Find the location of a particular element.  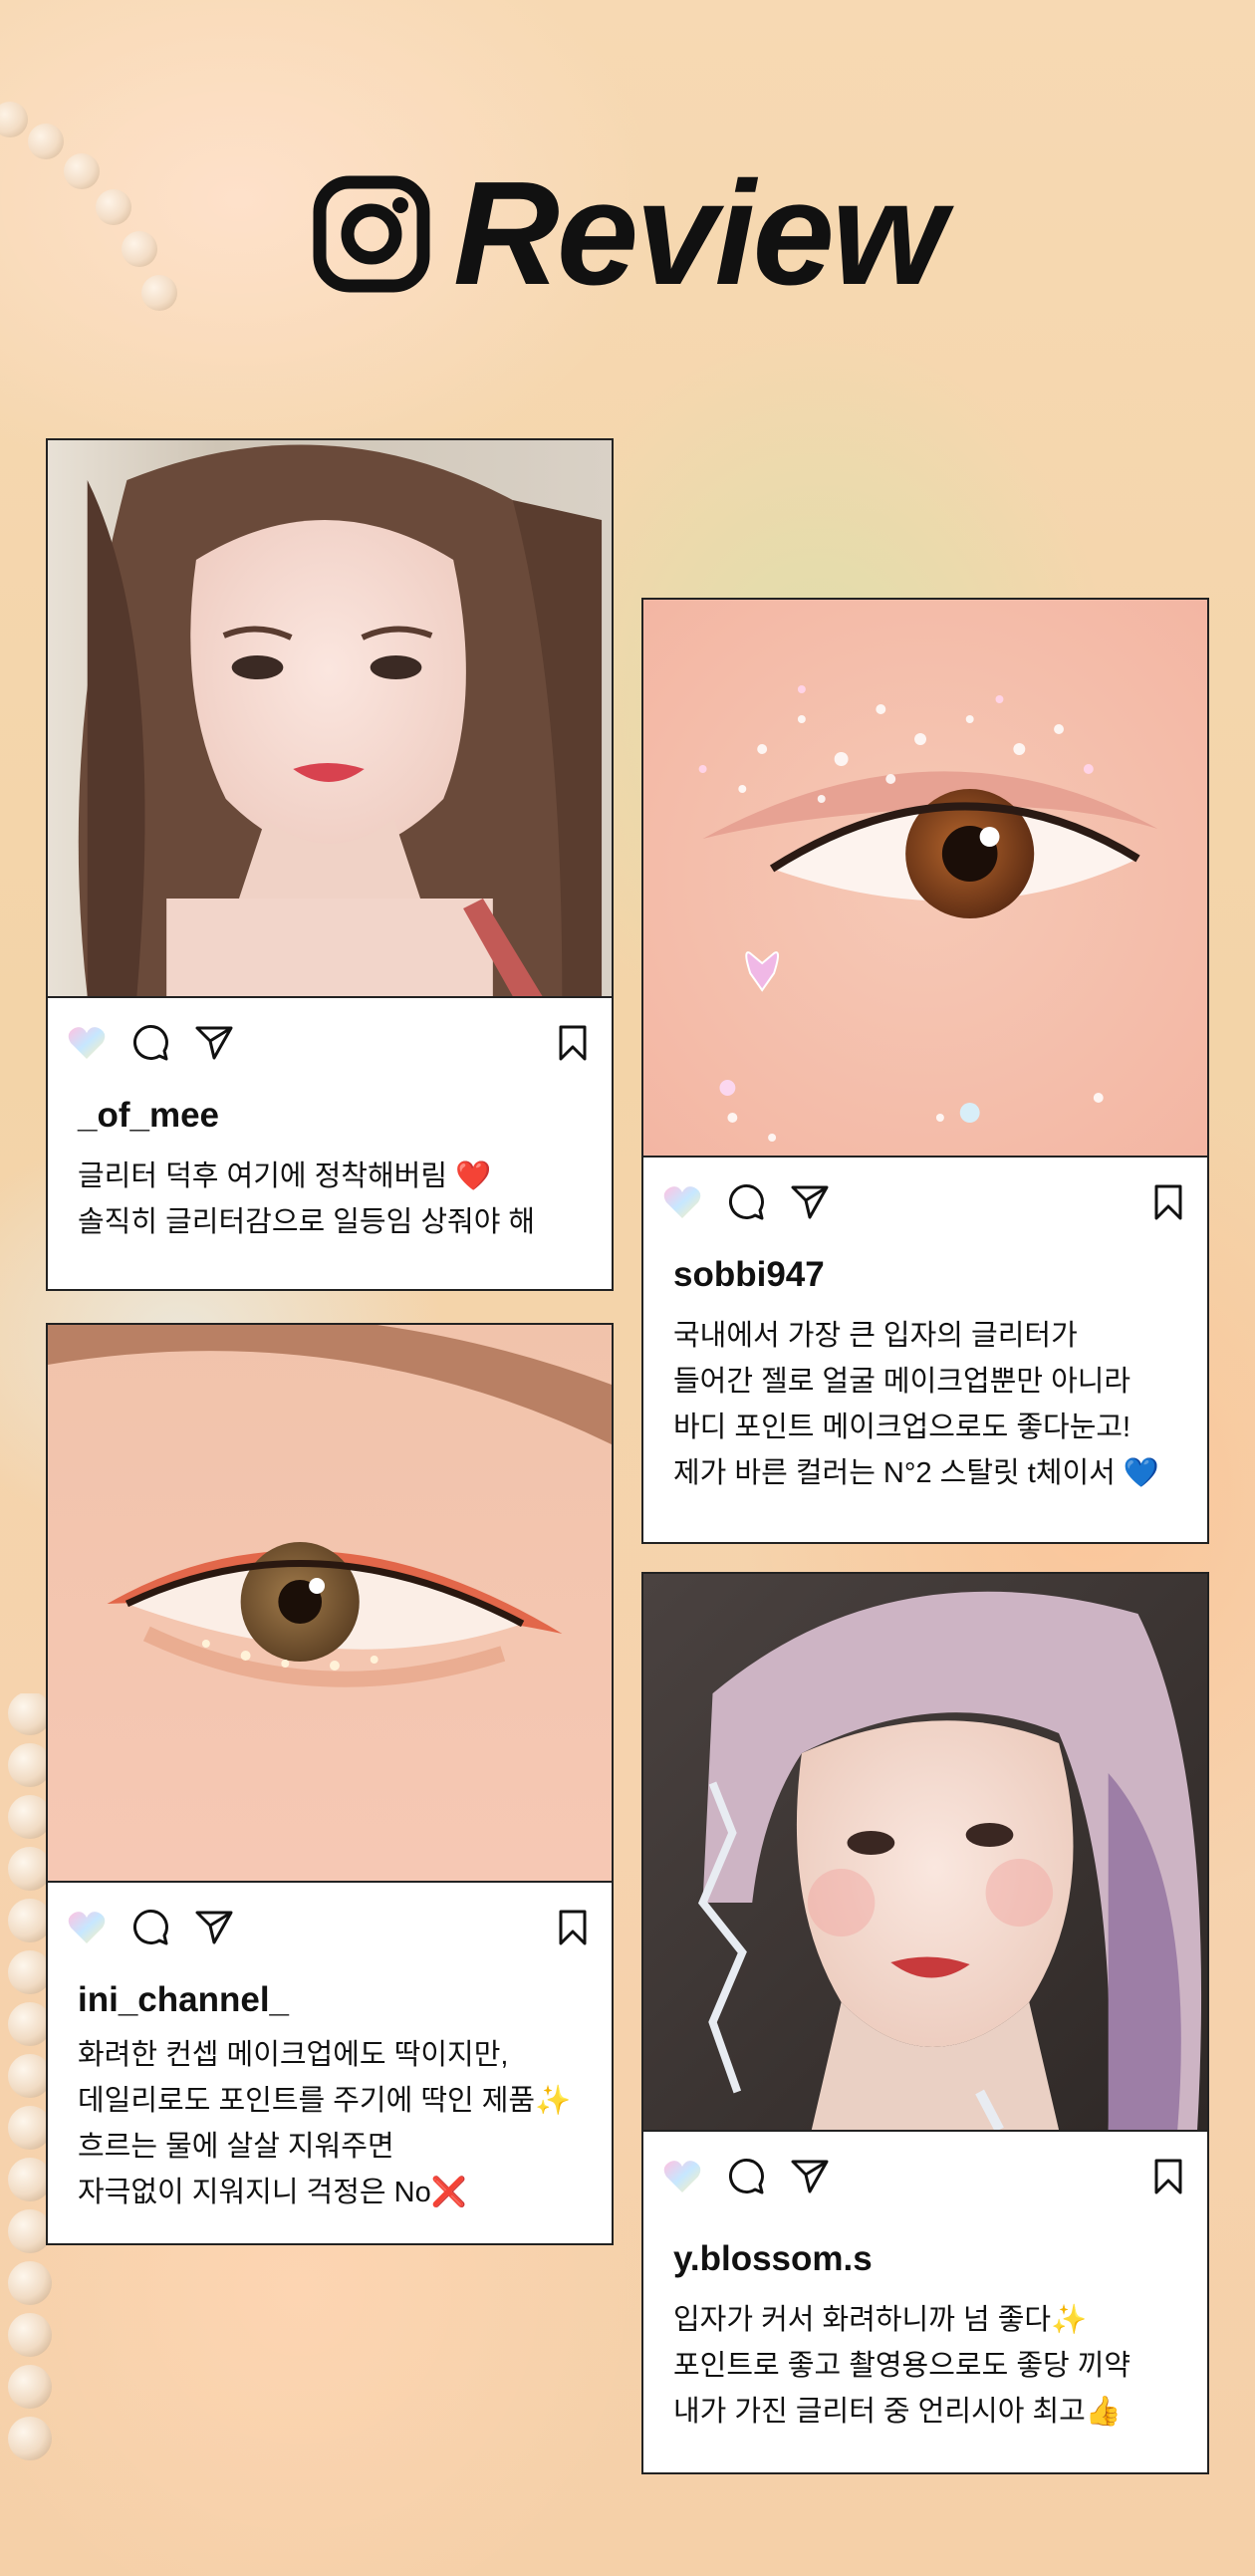

caption-line: 바디 포인트 메이크업으로도 좋다눈고! is located at coordinates (902, 1427).